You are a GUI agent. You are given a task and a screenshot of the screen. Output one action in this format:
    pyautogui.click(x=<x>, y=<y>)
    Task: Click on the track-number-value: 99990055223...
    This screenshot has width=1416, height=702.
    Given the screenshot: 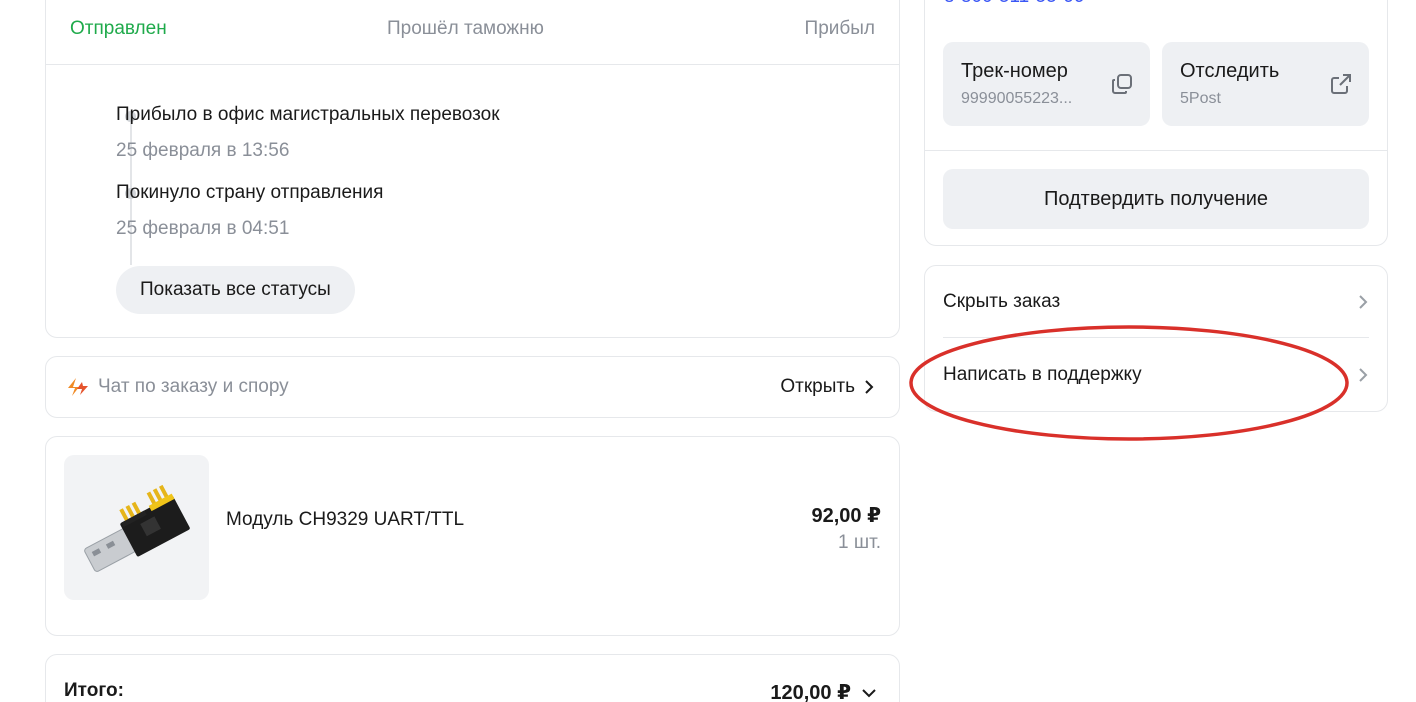 What is the action you would take?
    pyautogui.click(x=1017, y=98)
    